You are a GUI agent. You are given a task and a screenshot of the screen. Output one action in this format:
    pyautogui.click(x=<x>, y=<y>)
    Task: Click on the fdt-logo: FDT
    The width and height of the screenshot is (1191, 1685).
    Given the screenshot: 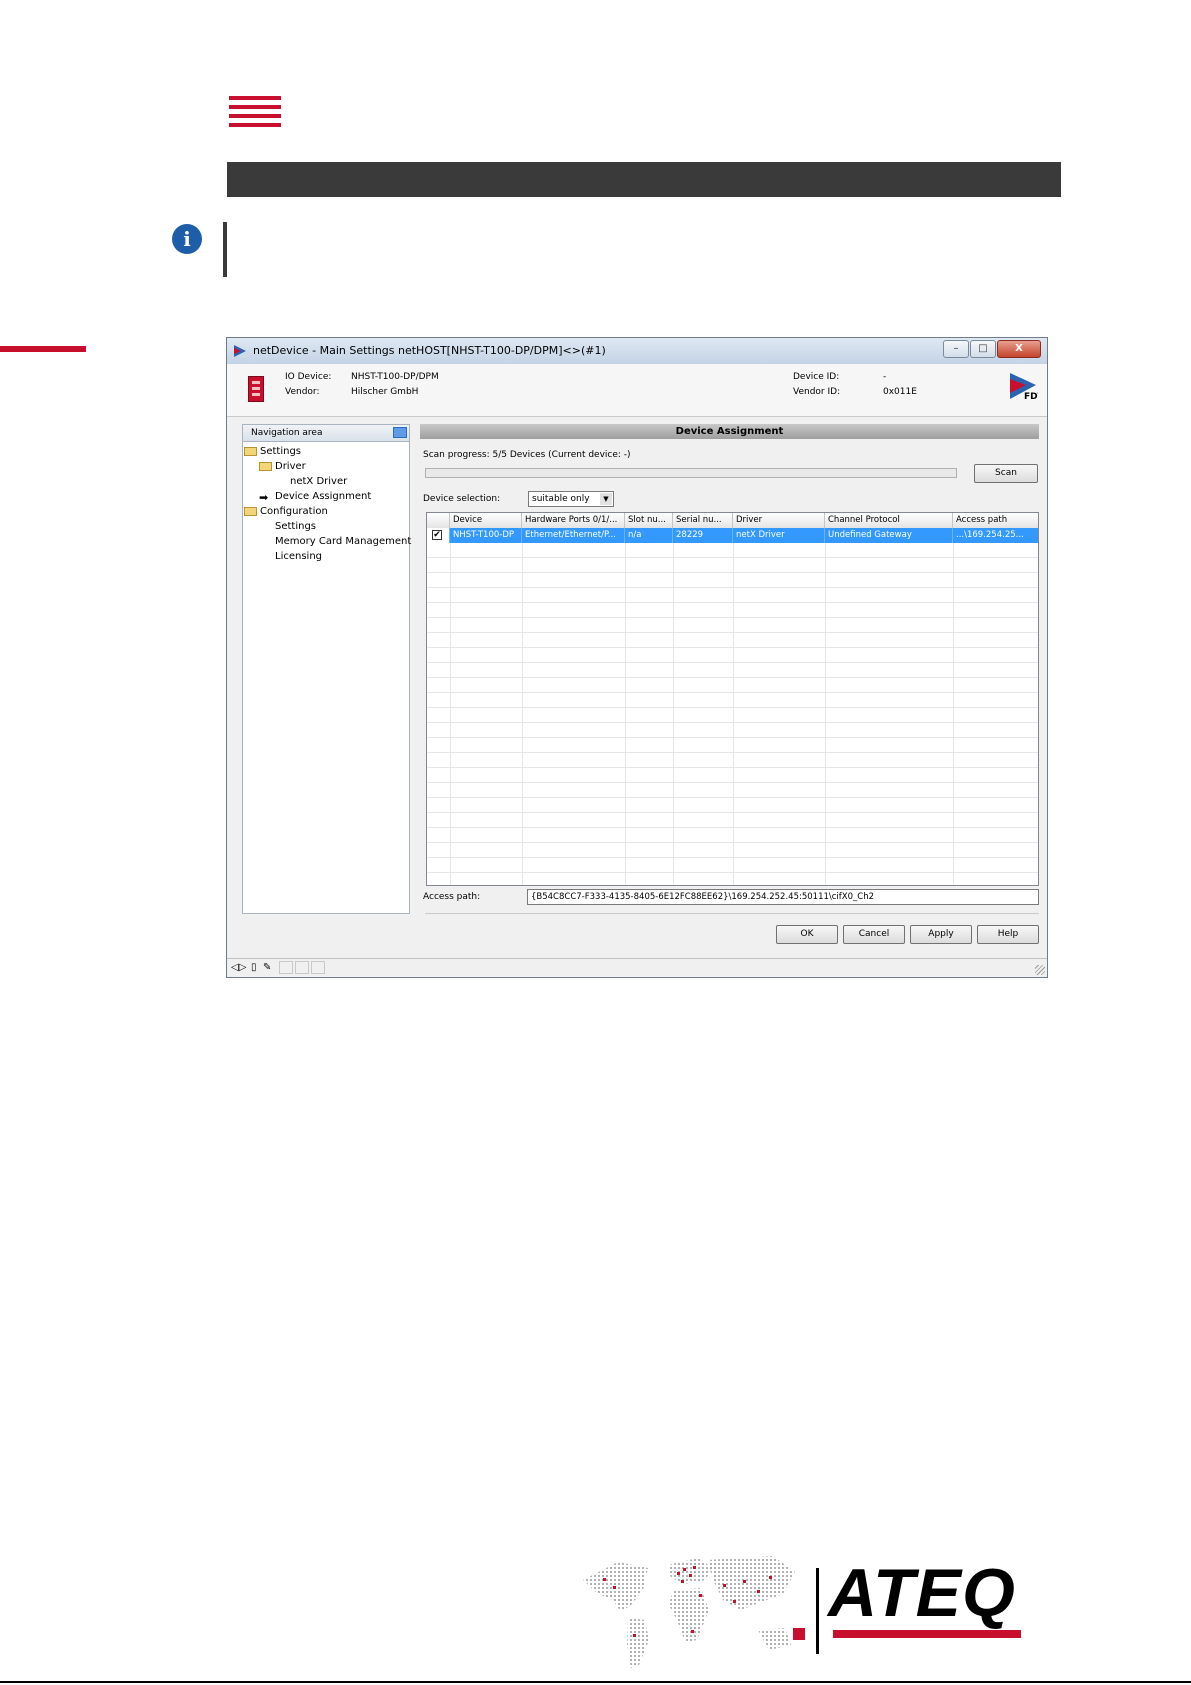 What is the action you would take?
    pyautogui.click(x=1024, y=387)
    